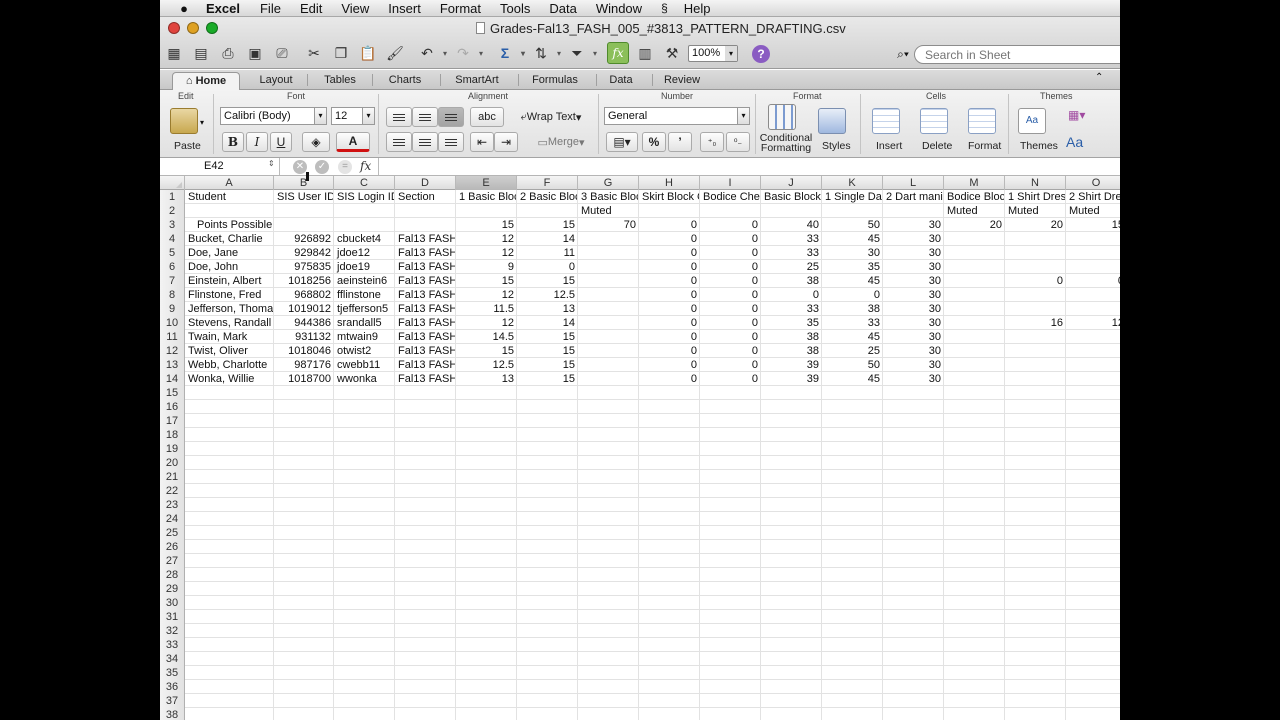 The image size is (1280, 720). I want to click on search-input, so click(1017, 54).